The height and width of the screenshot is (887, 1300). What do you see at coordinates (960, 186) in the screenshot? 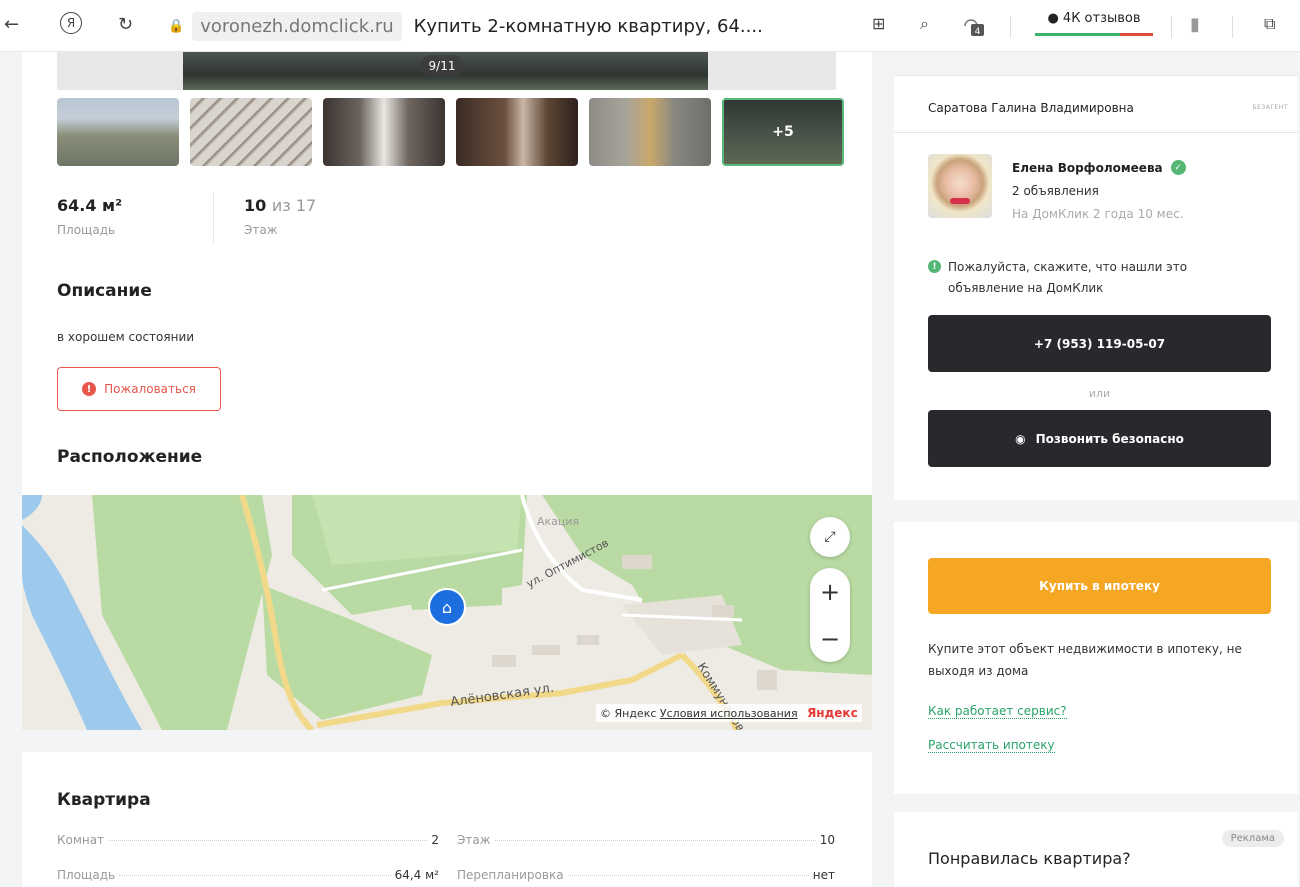
I see `avatar` at bounding box center [960, 186].